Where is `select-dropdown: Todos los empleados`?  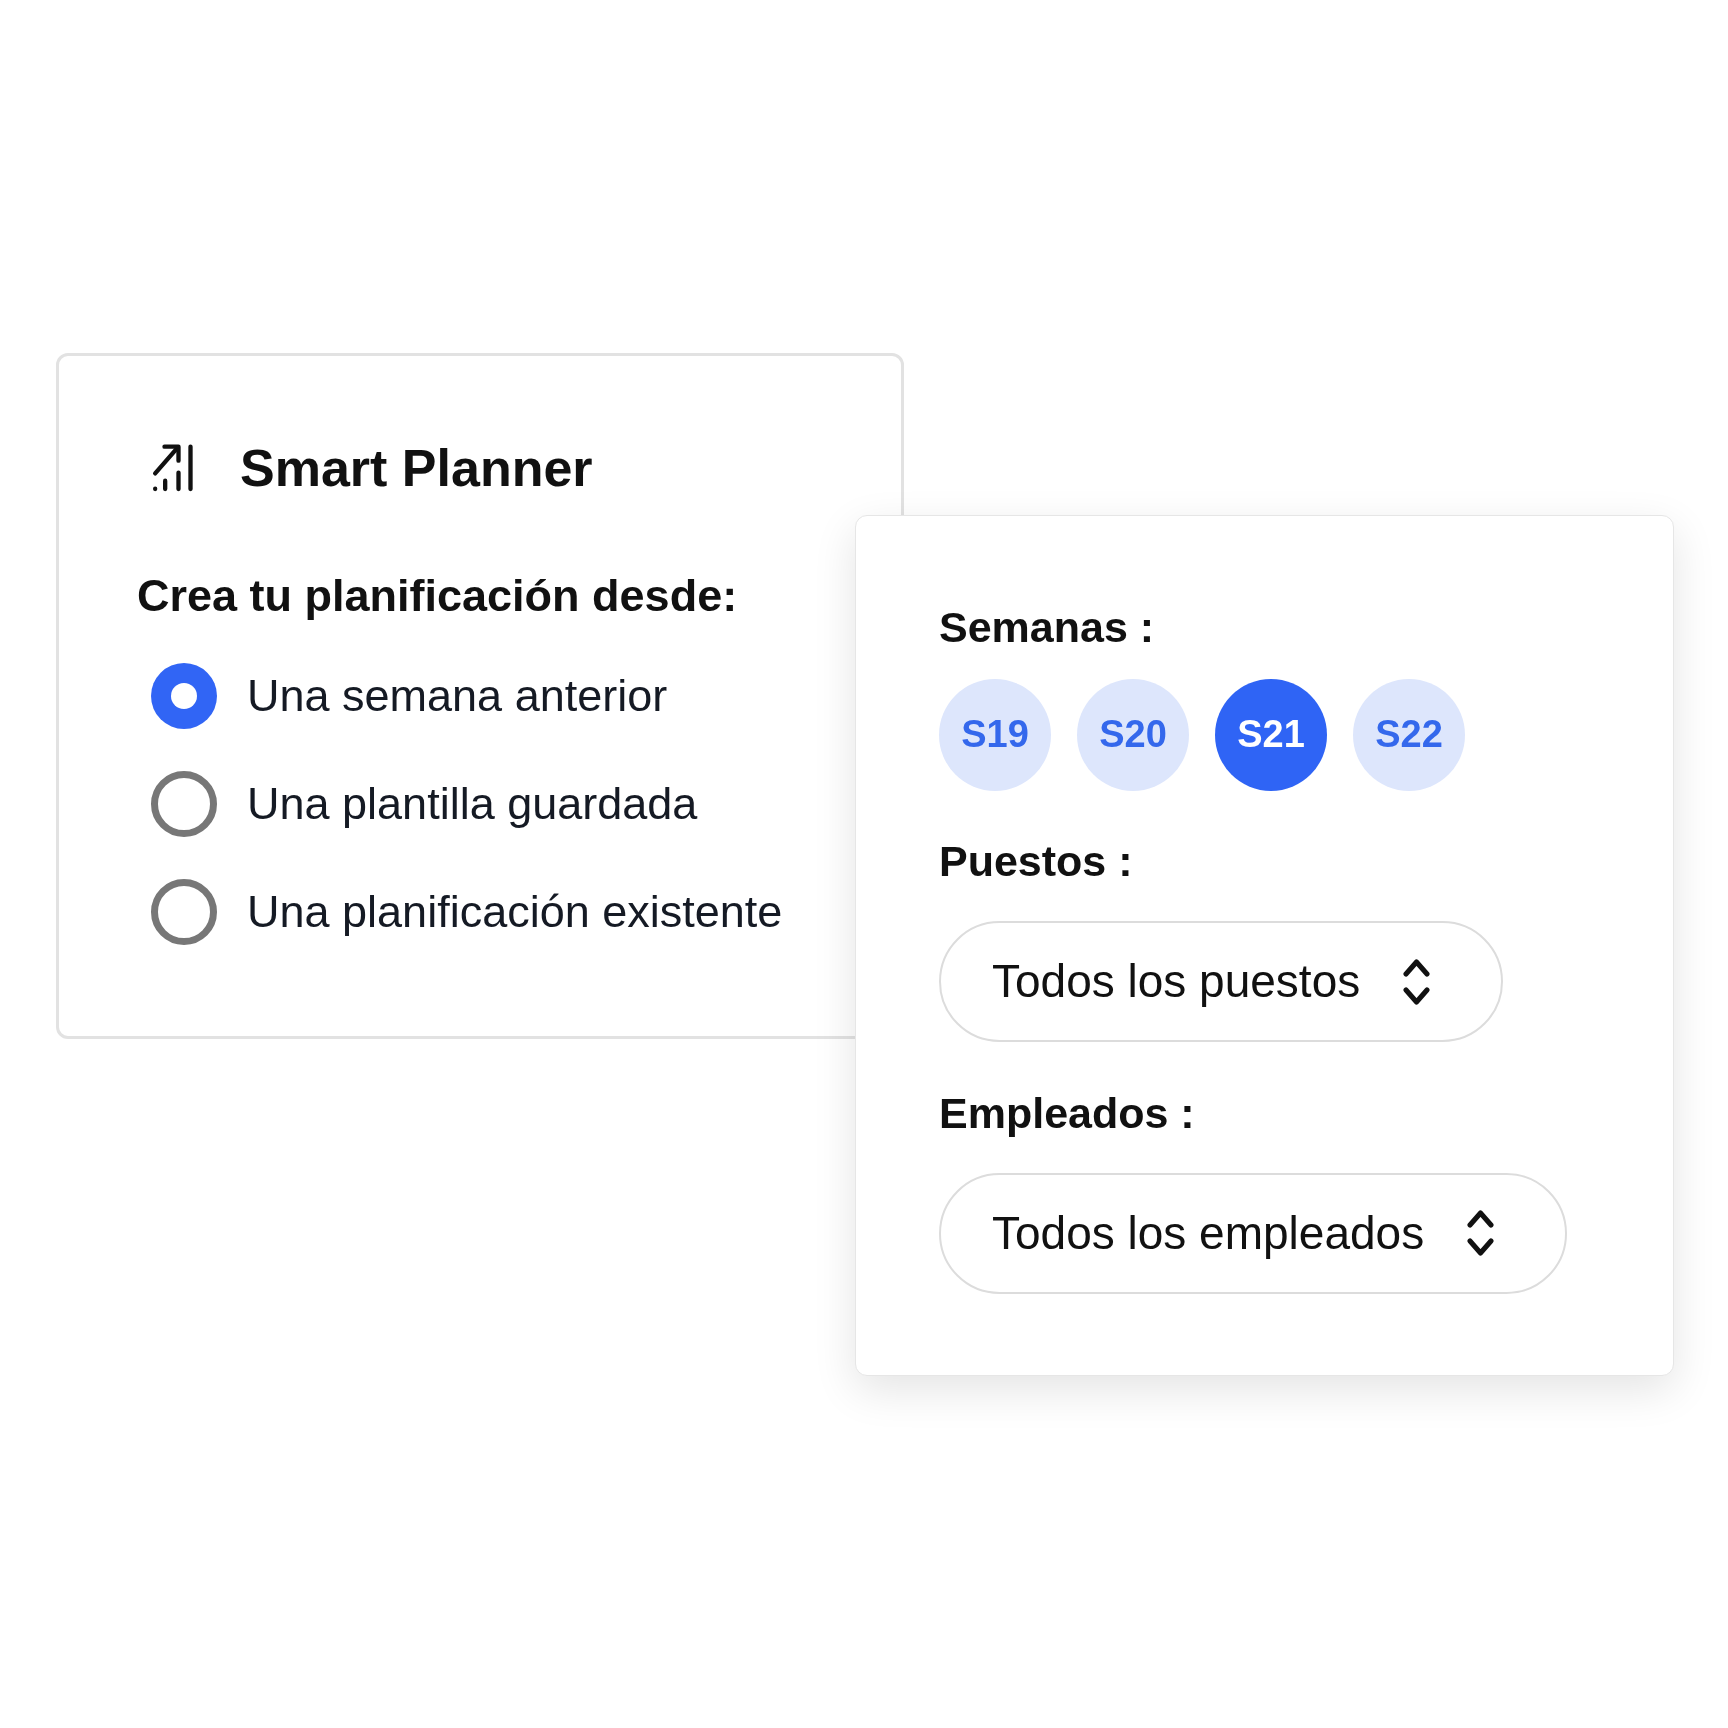
select-dropdown: Todos los empleados is located at coordinates (1253, 1233).